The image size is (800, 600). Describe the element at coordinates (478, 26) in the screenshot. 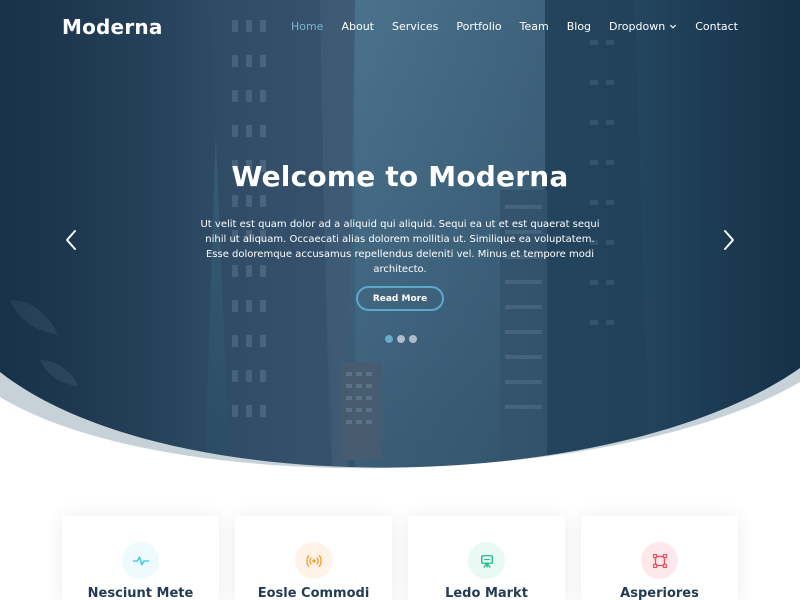

I see `nav-portfolio-link: Portfolio` at that location.